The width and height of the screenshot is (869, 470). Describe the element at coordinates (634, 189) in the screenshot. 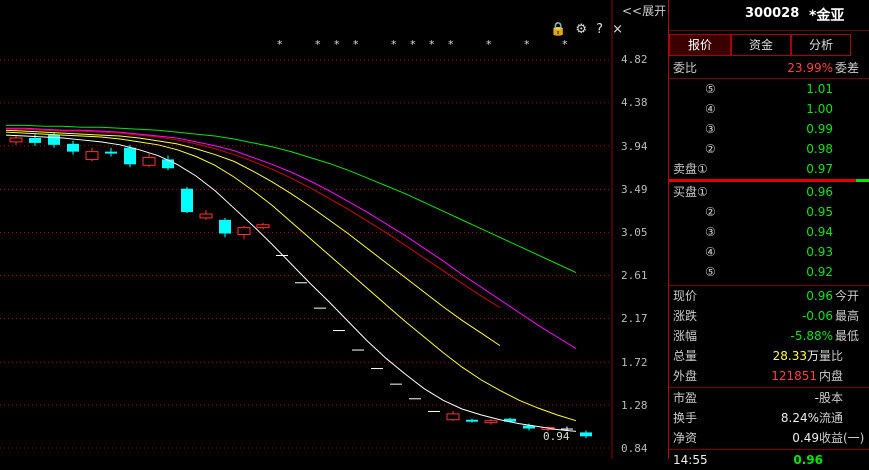

I see `y-tick-label: 3.49` at that location.